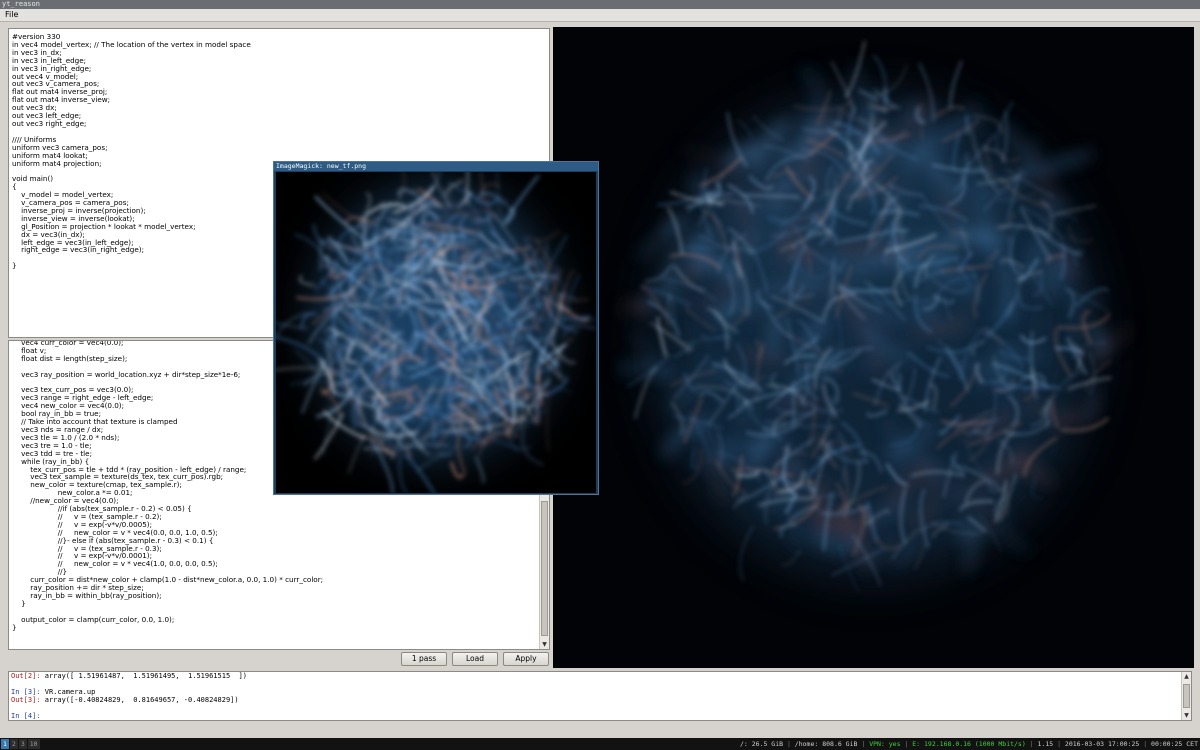 Image resolution: width=1200 pixels, height=750 pixels. Describe the element at coordinates (13, 744) in the screenshot. I see `workspace-2: 2` at that location.